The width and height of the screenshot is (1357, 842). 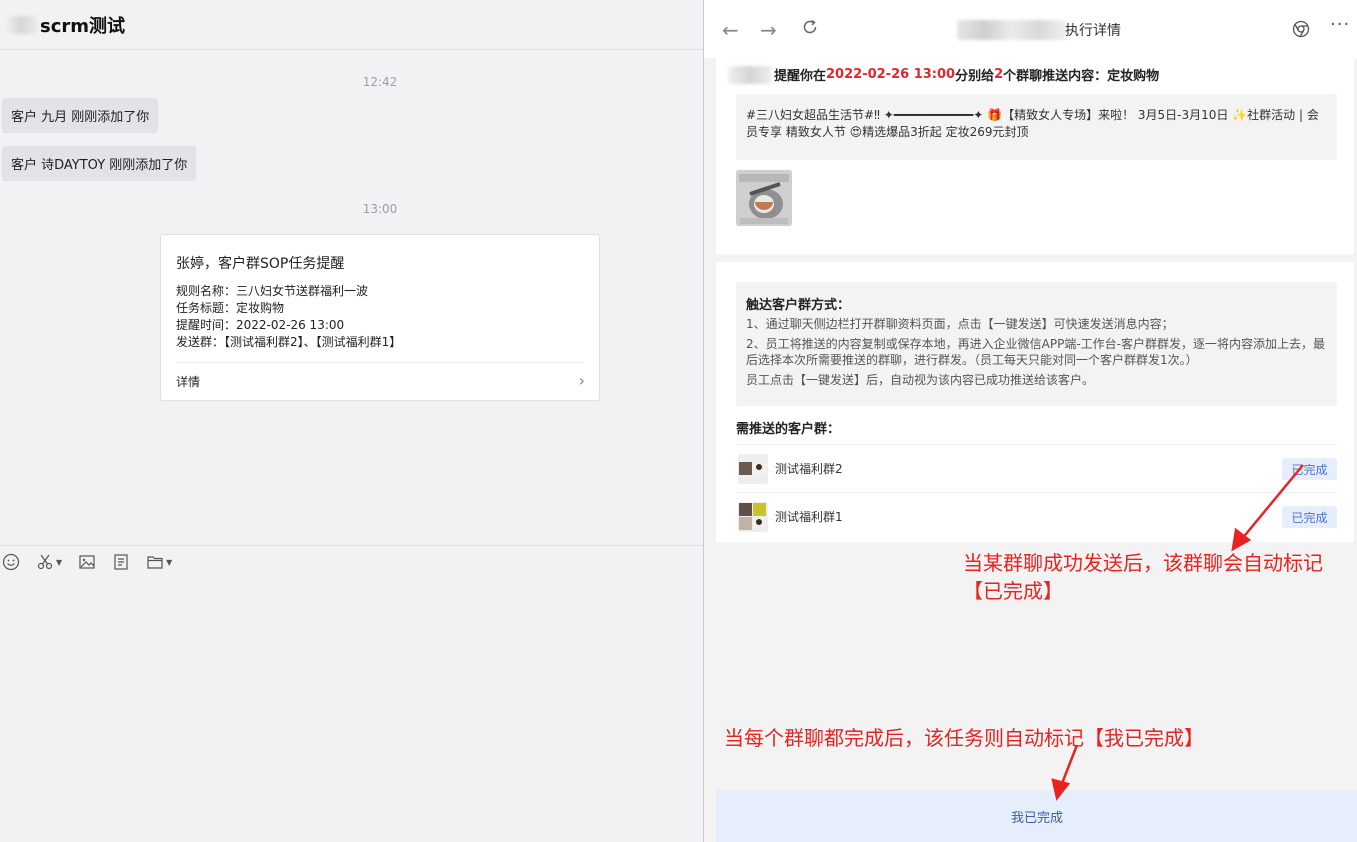 I want to click on browser-icon, so click(x=1301, y=31).